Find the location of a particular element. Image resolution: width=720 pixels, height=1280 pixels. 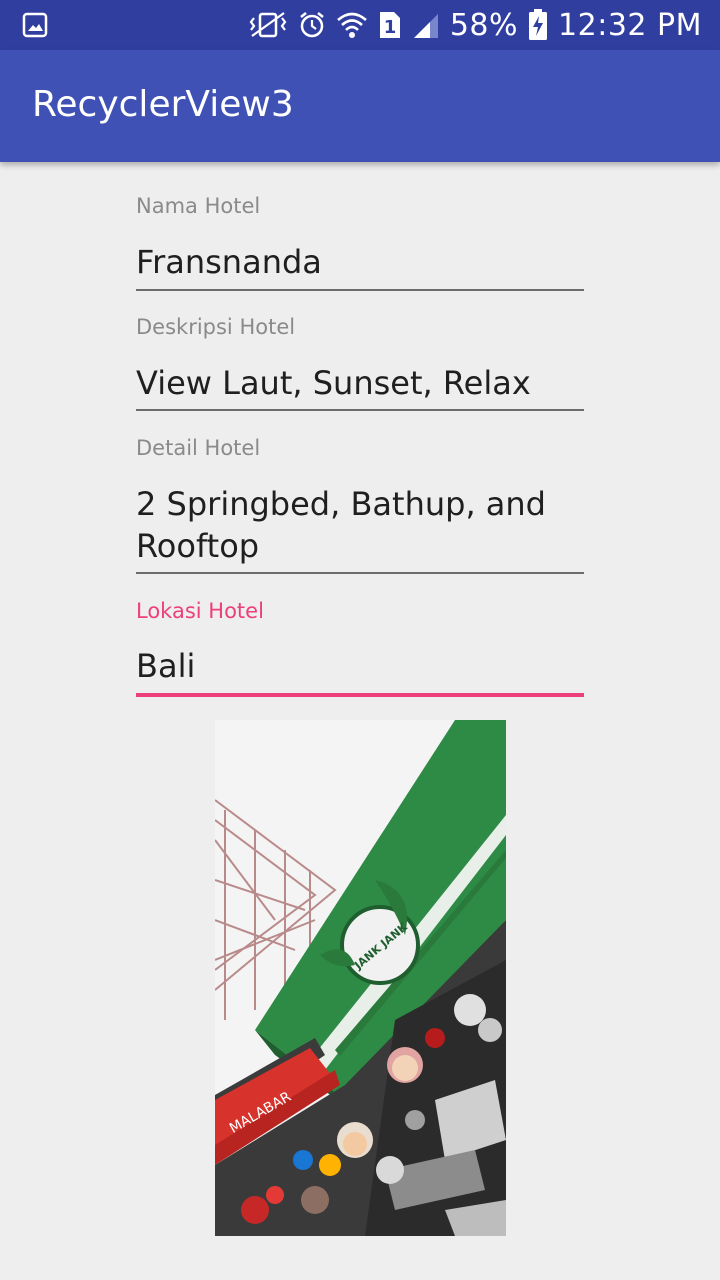

nama-hotel-underline is located at coordinates (360, 290).